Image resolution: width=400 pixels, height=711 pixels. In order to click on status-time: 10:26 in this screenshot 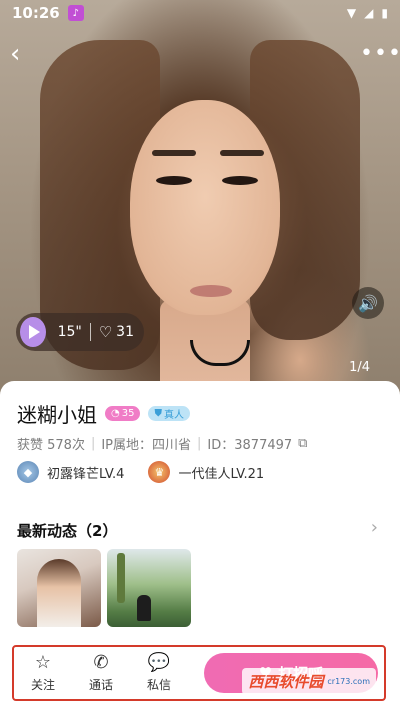, I will do `click(36, 13)`.